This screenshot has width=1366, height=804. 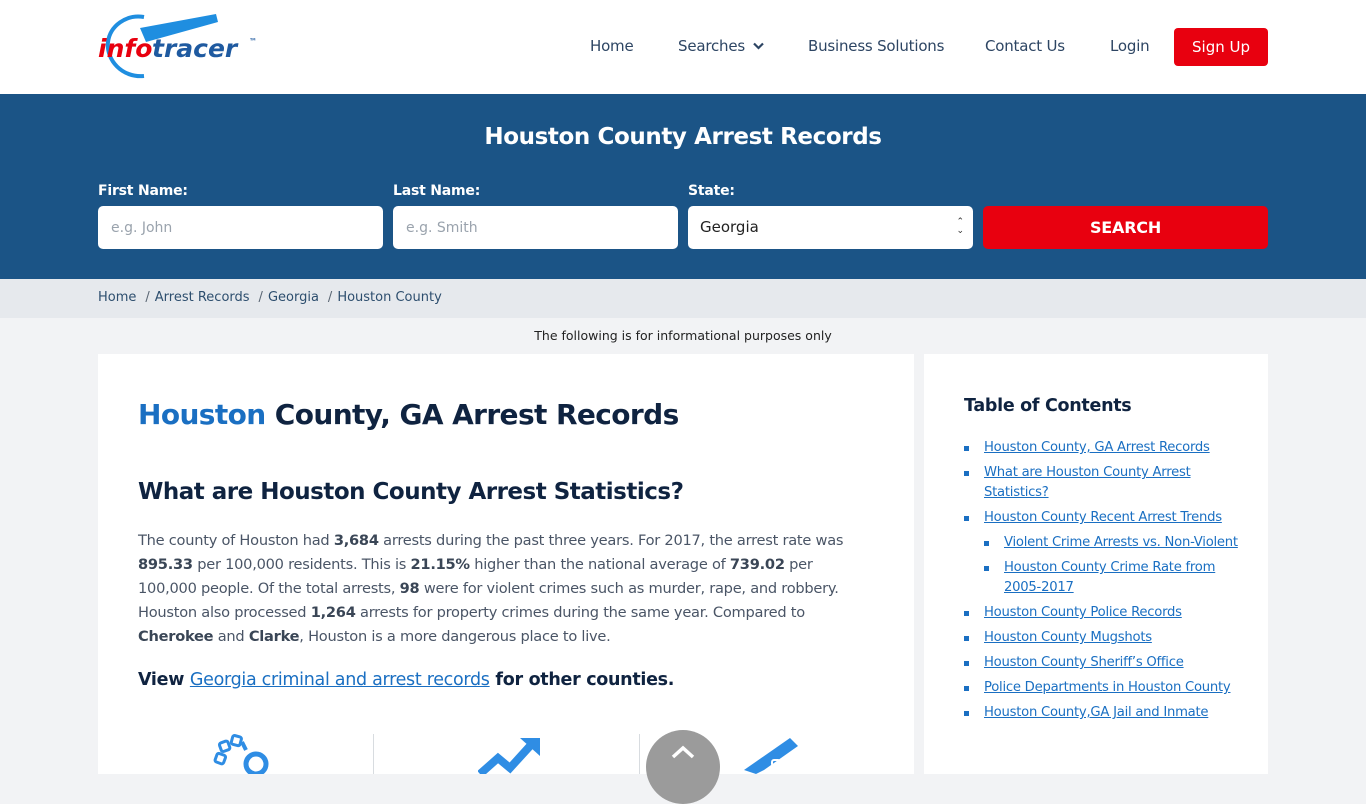 I want to click on toc-subitem: Houston County Crime Rate from 2005-2017, so click(x=1114, y=578).